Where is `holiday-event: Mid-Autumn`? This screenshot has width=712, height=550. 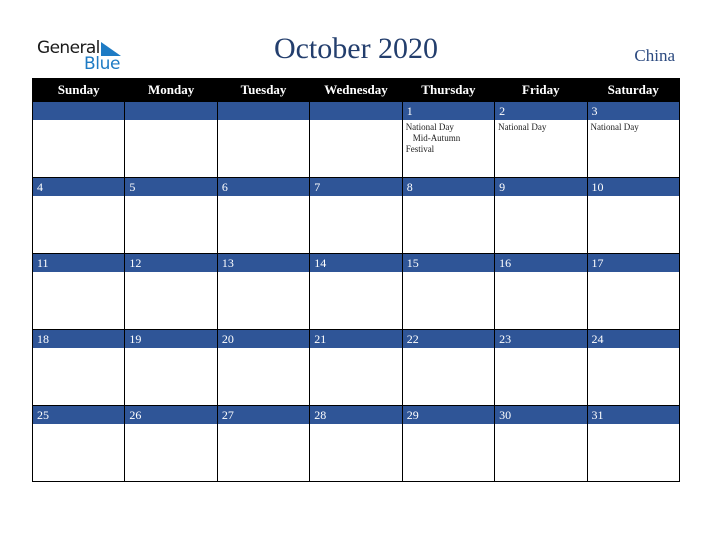
holiday-event: Mid-Autumn is located at coordinates (436, 138).